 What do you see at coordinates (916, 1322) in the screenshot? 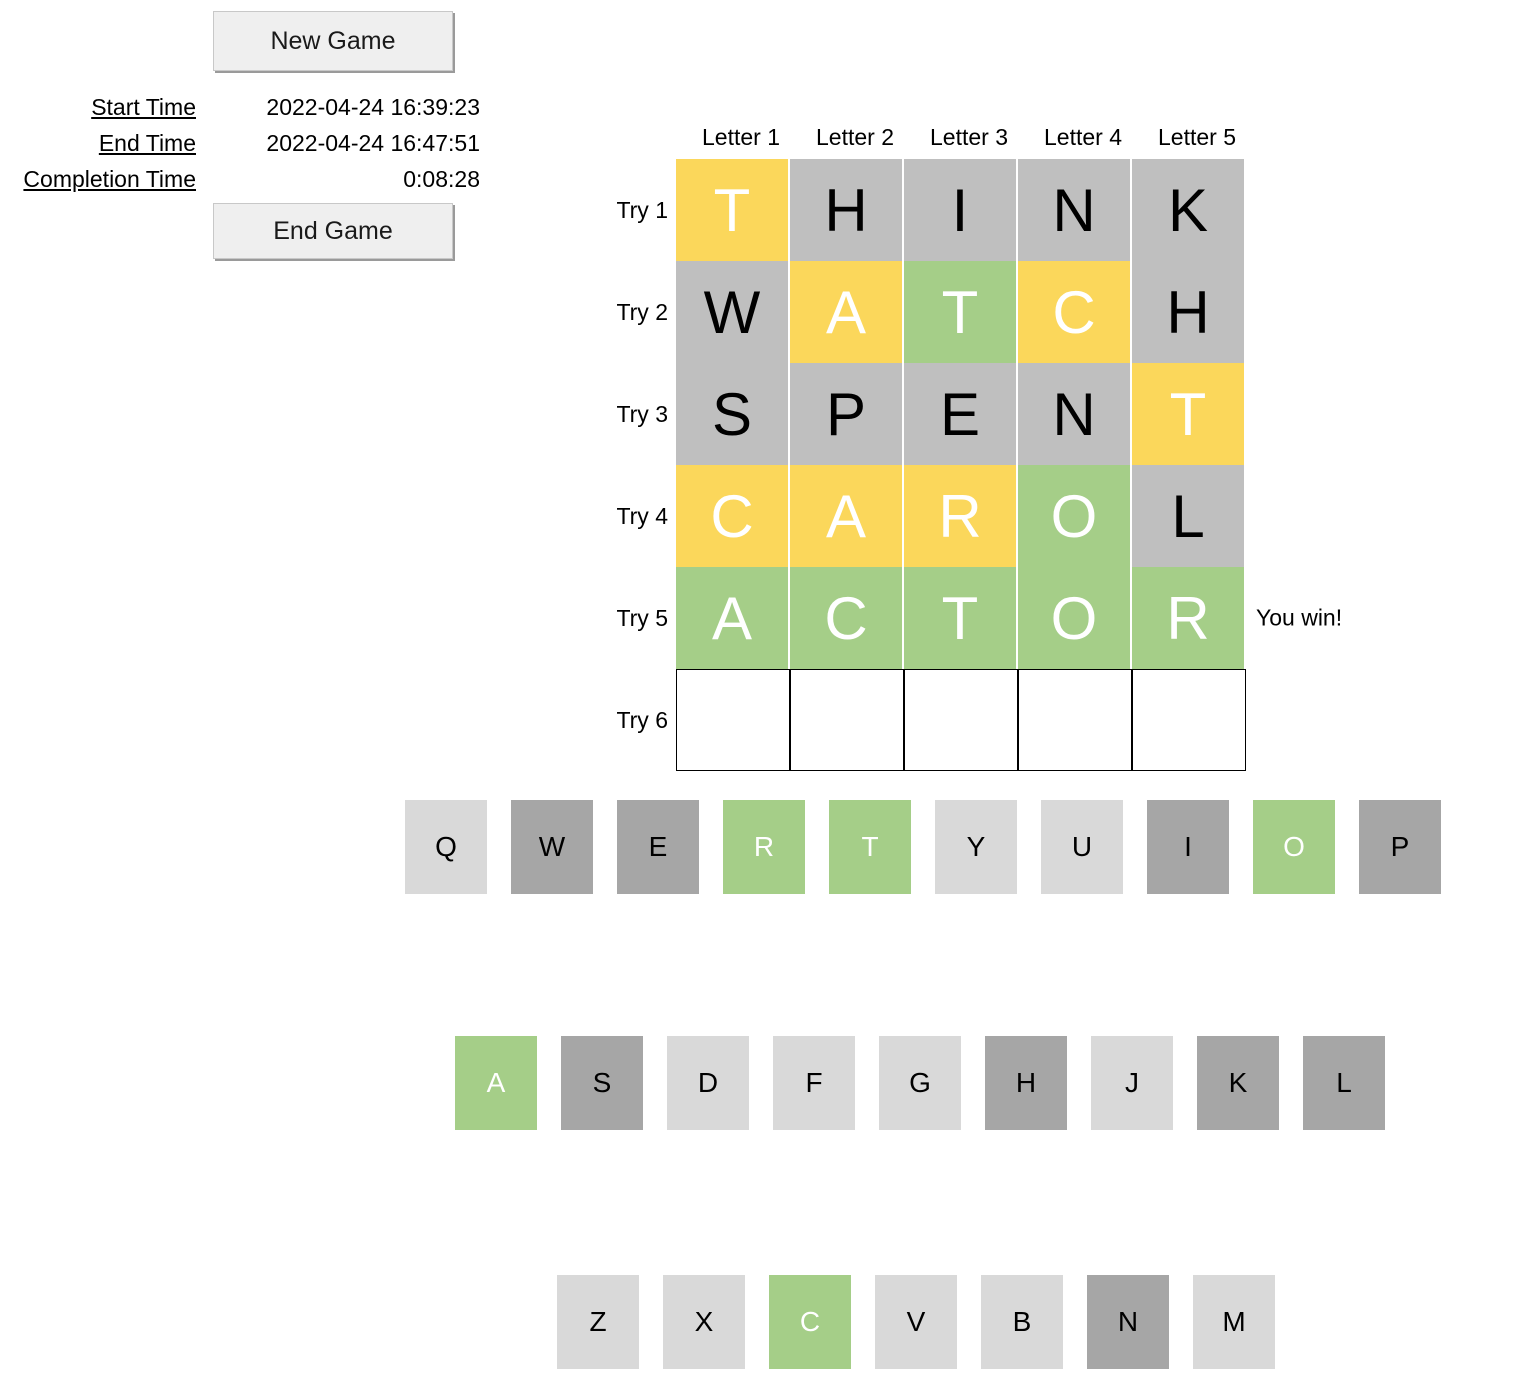
I see `key-v: V` at bounding box center [916, 1322].